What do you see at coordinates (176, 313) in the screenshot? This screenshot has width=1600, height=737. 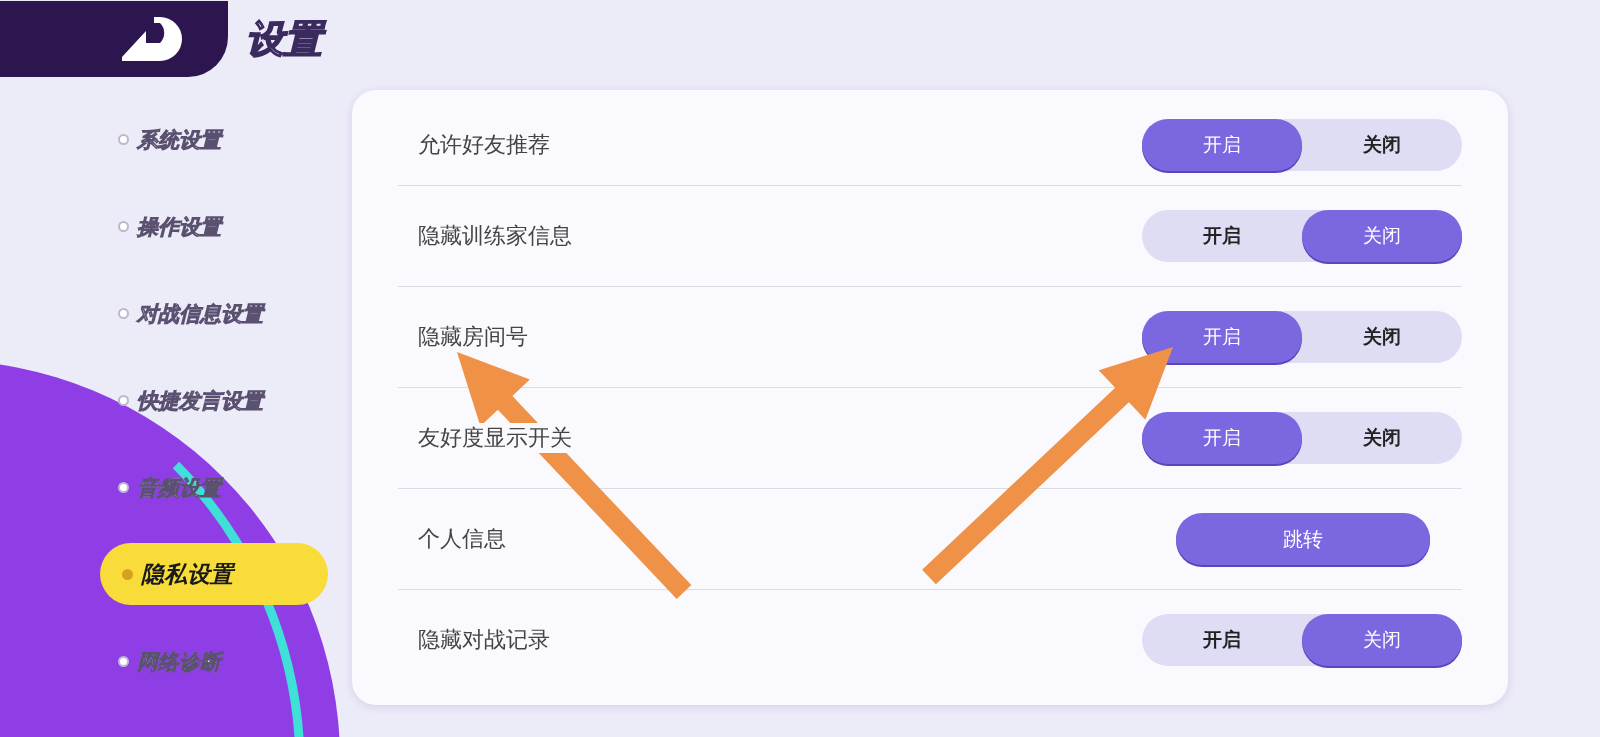 I see `sidebar-item: 对战信息设置` at bounding box center [176, 313].